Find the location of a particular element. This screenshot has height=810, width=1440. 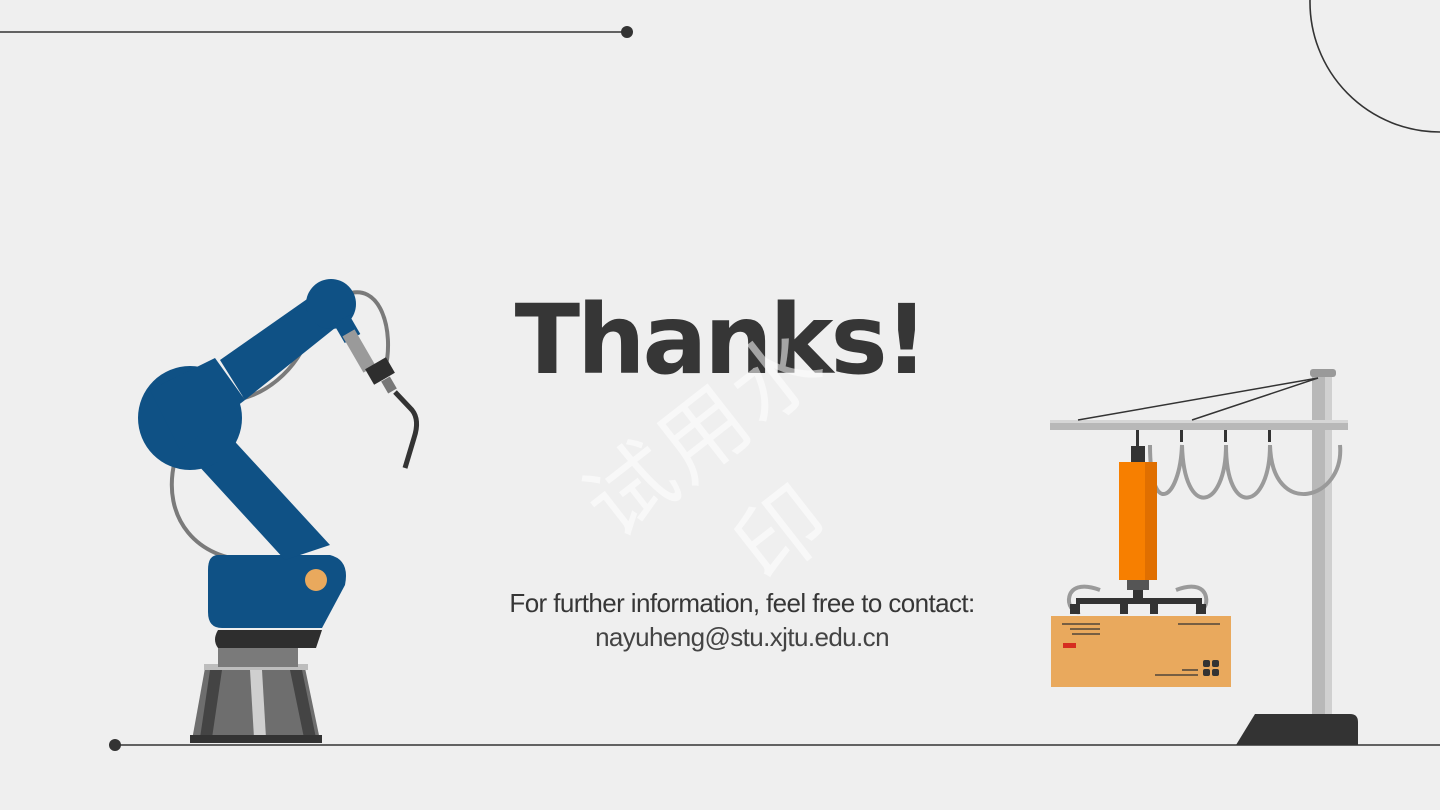

corner-arc is located at coordinates (1374, 66).